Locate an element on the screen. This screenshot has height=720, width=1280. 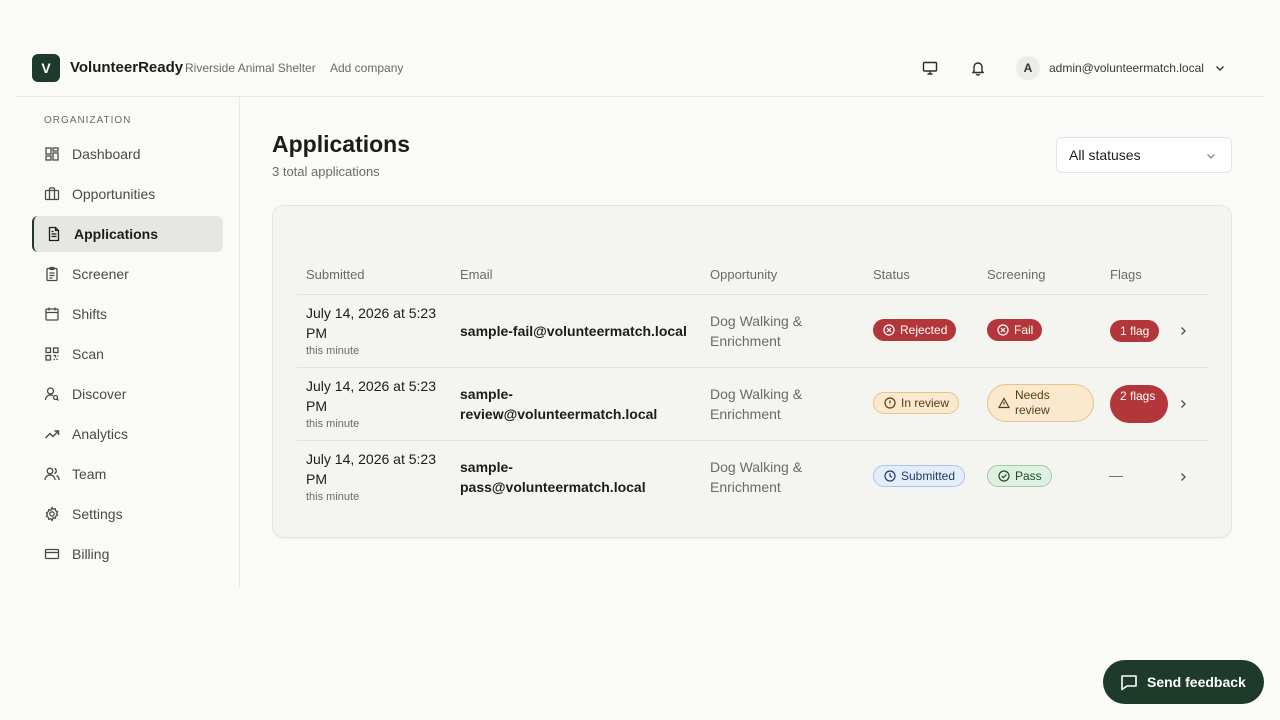
column-header-email: Email is located at coordinates (476, 274).